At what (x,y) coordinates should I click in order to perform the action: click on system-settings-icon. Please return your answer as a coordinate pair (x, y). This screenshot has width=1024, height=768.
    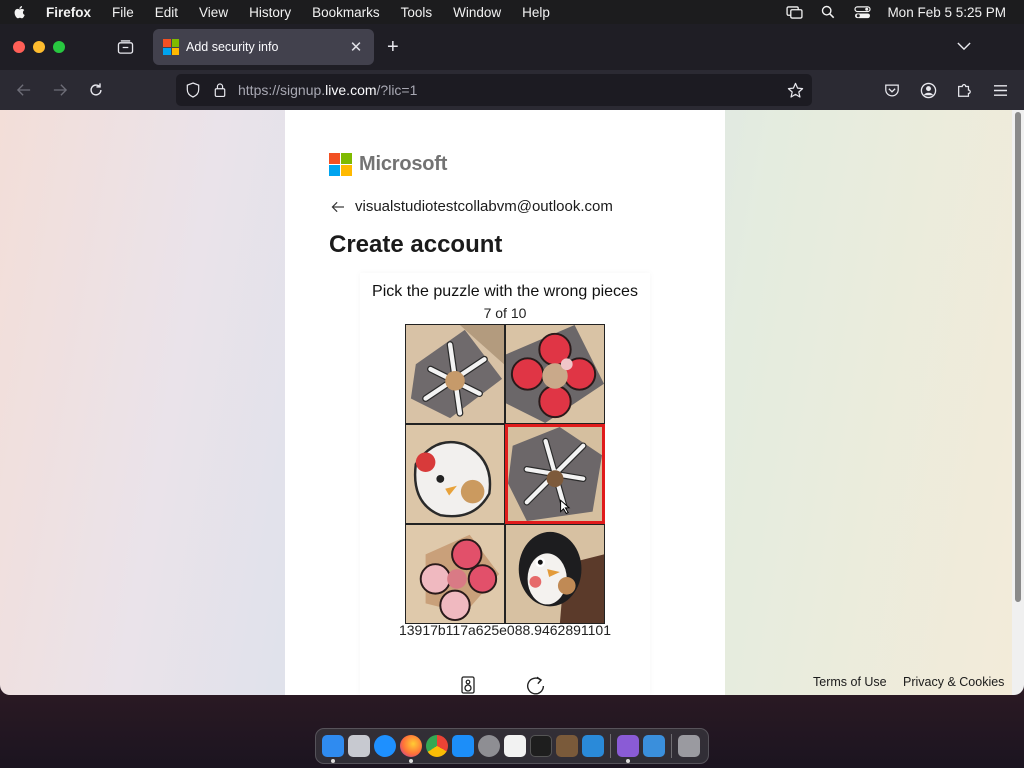
    Looking at the image, I should click on (489, 746).